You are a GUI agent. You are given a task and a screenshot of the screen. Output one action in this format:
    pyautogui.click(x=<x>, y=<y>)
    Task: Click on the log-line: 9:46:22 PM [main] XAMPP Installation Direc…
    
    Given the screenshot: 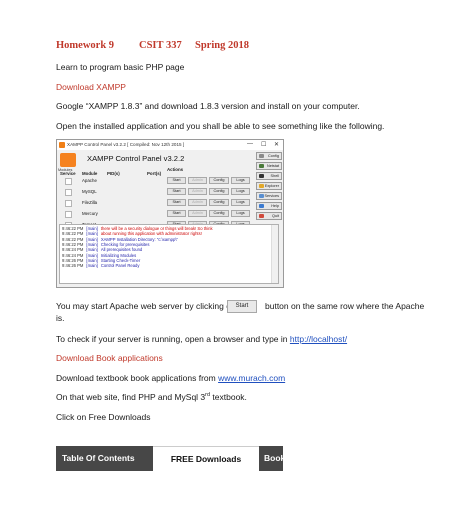 What is the action you would take?
    pyautogui.click(x=120, y=239)
    